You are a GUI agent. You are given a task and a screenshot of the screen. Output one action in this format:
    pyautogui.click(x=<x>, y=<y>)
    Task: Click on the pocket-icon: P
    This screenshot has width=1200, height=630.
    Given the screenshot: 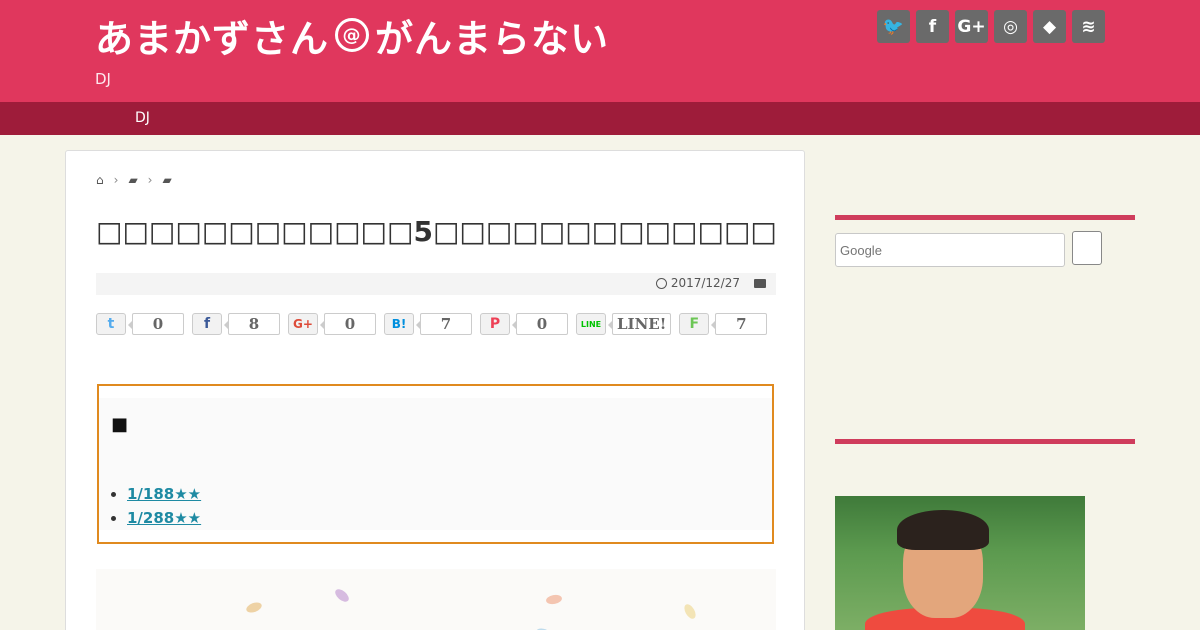 What is the action you would take?
    pyautogui.click(x=495, y=324)
    